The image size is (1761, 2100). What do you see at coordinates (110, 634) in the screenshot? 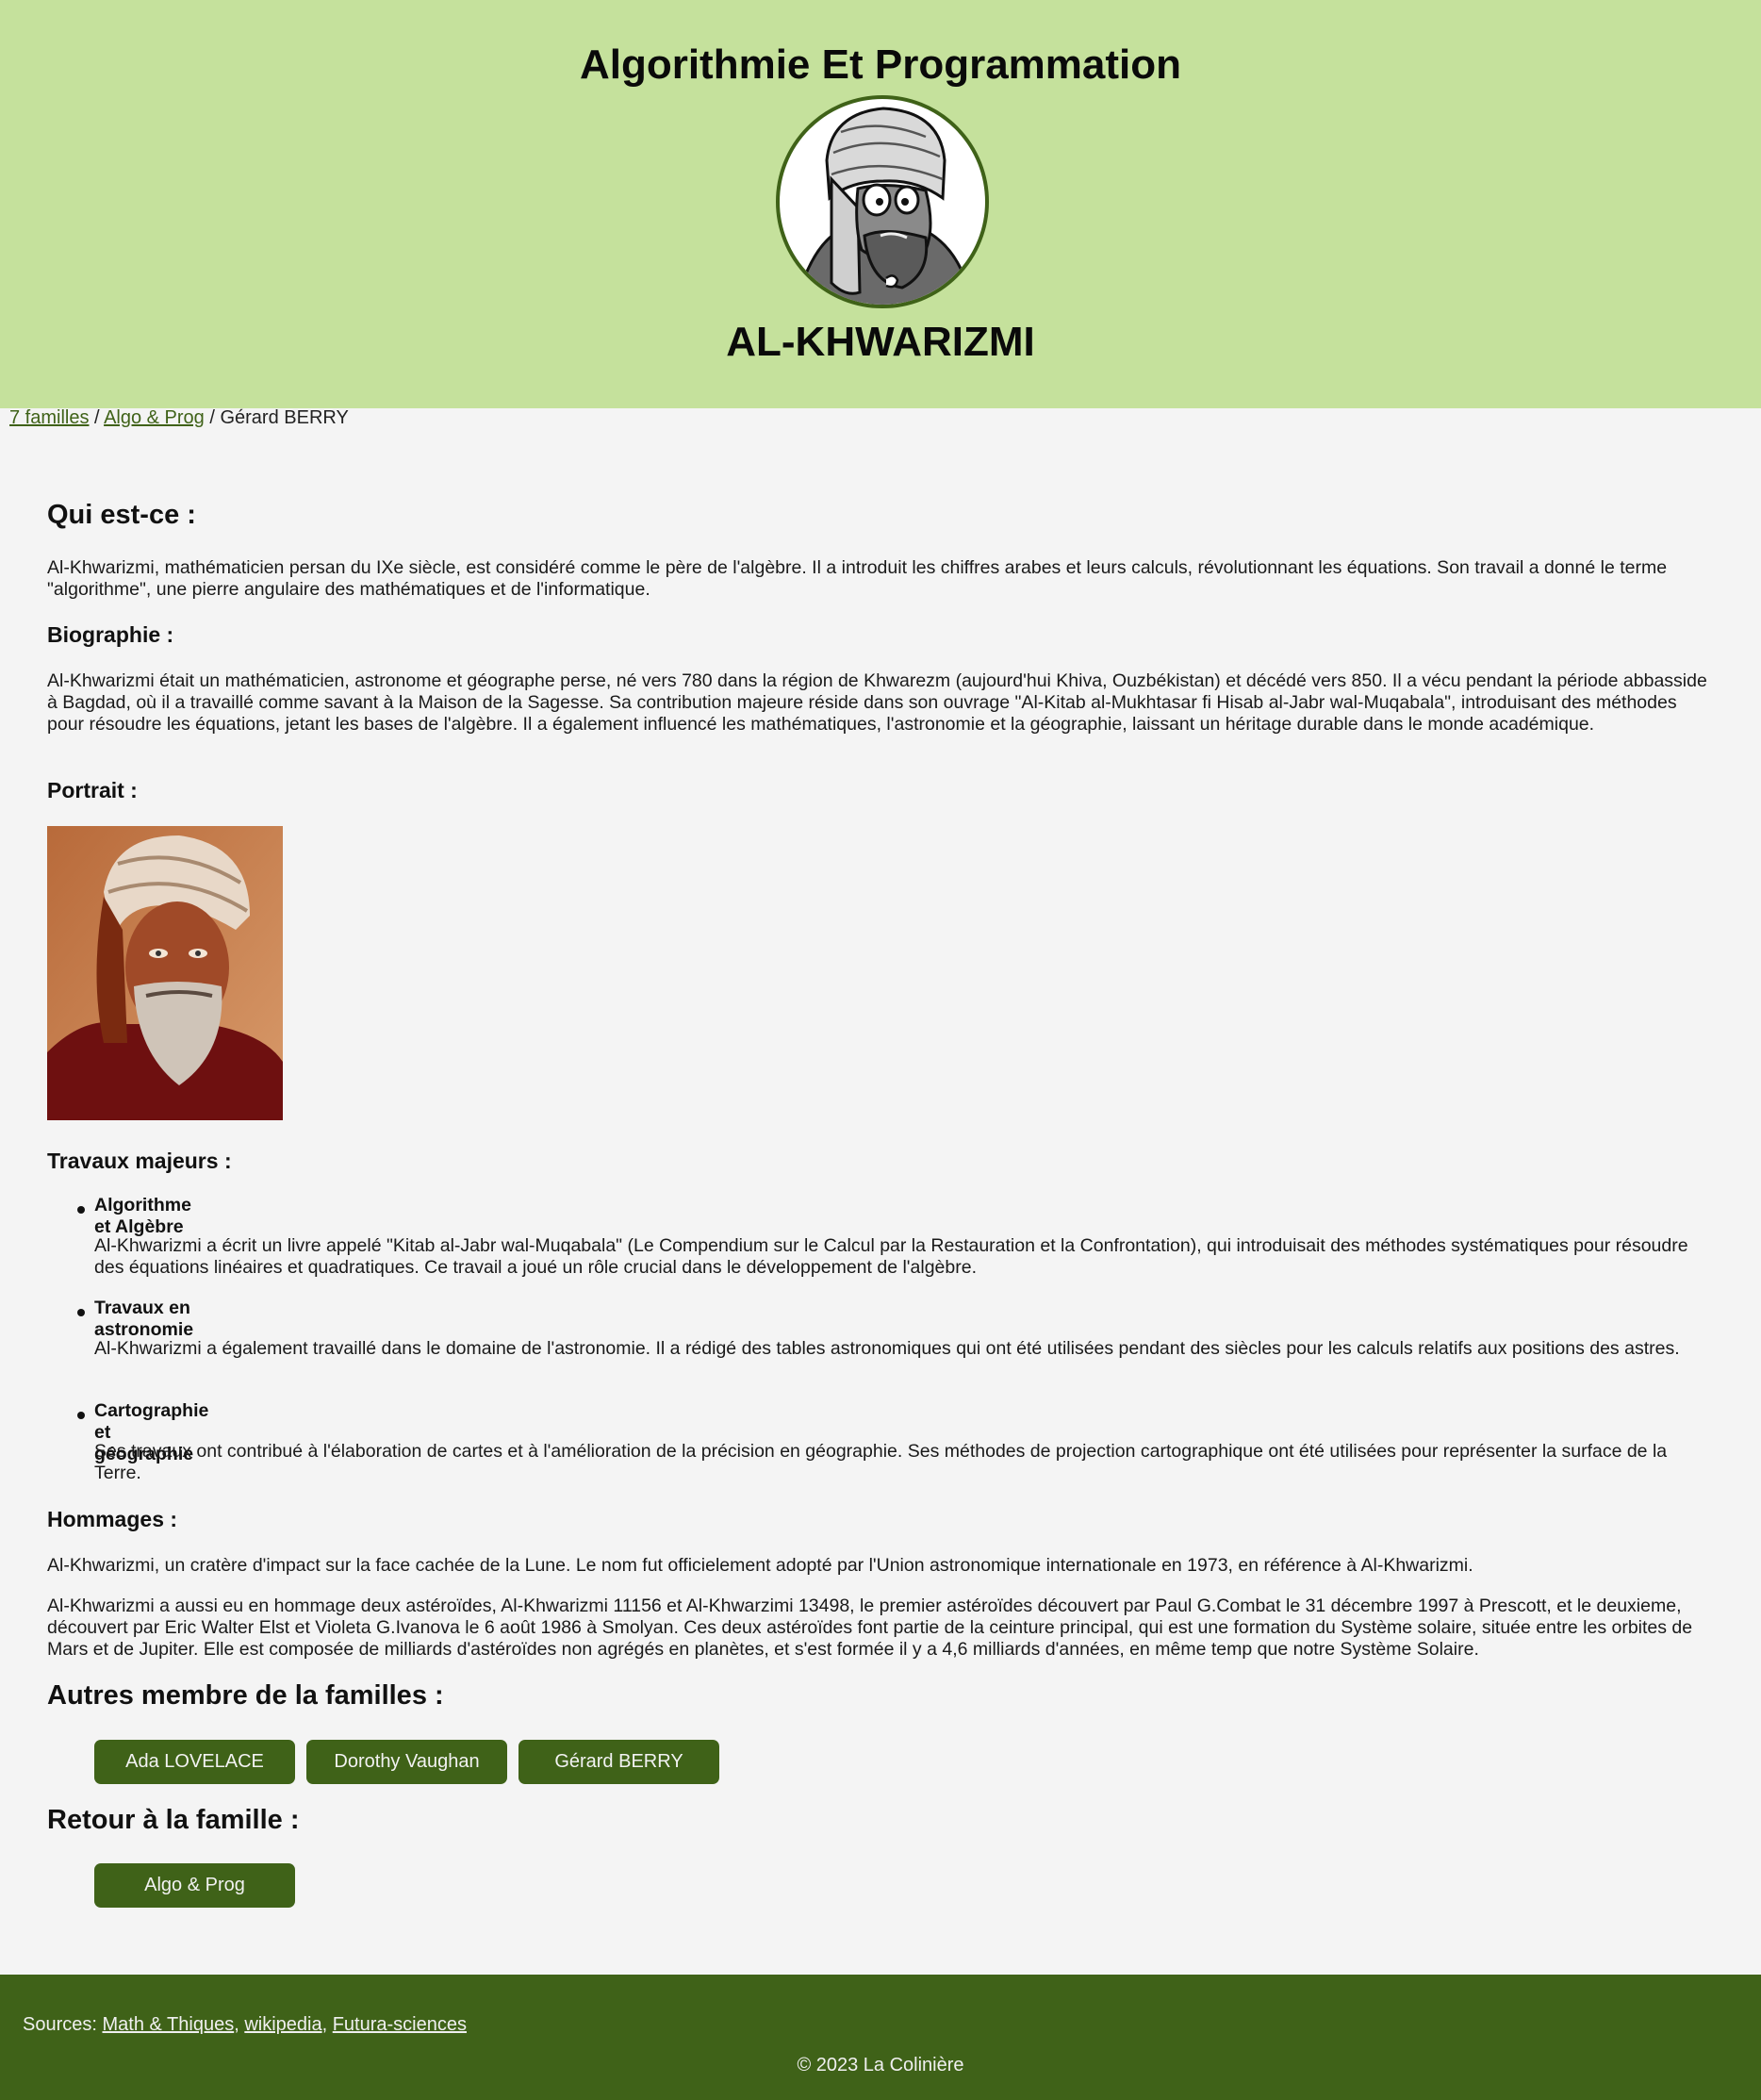
I see `bio-heading: Biographie :` at bounding box center [110, 634].